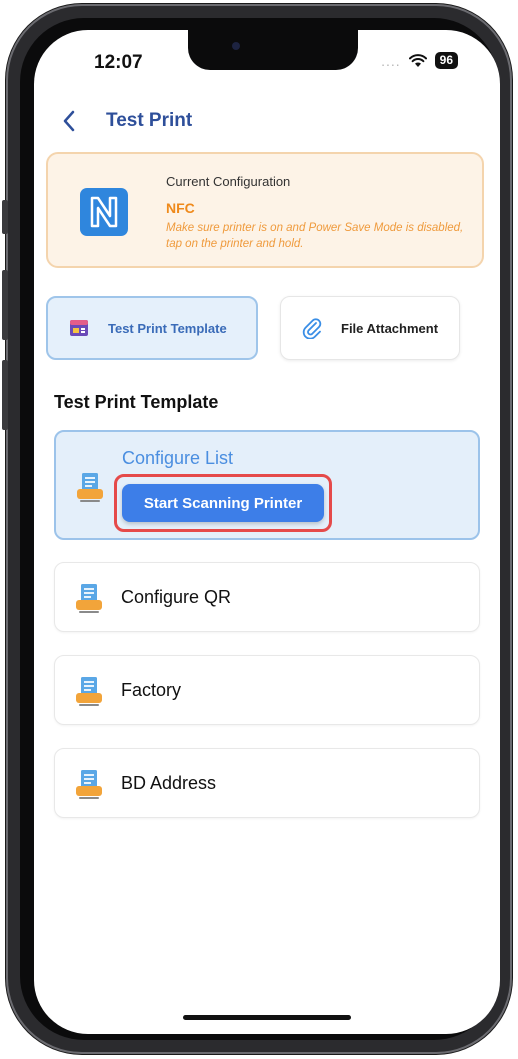  Describe the element at coordinates (273, 50) in the screenshot. I see `notch` at that location.